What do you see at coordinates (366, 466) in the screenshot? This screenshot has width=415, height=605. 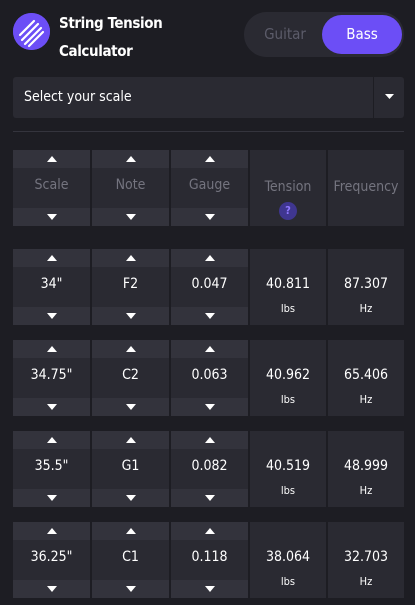 I see `frequency-value: 48.999` at bounding box center [366, 466].